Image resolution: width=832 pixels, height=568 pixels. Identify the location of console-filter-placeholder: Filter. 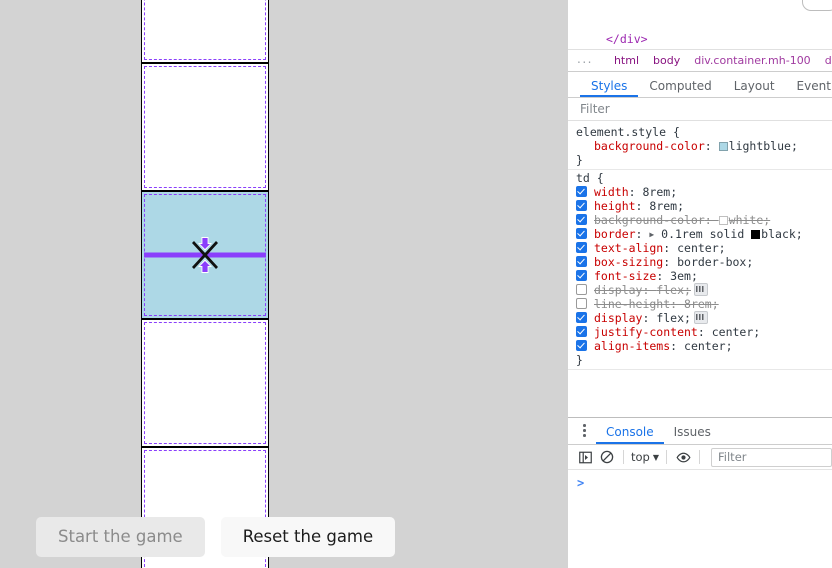
(732, 457).